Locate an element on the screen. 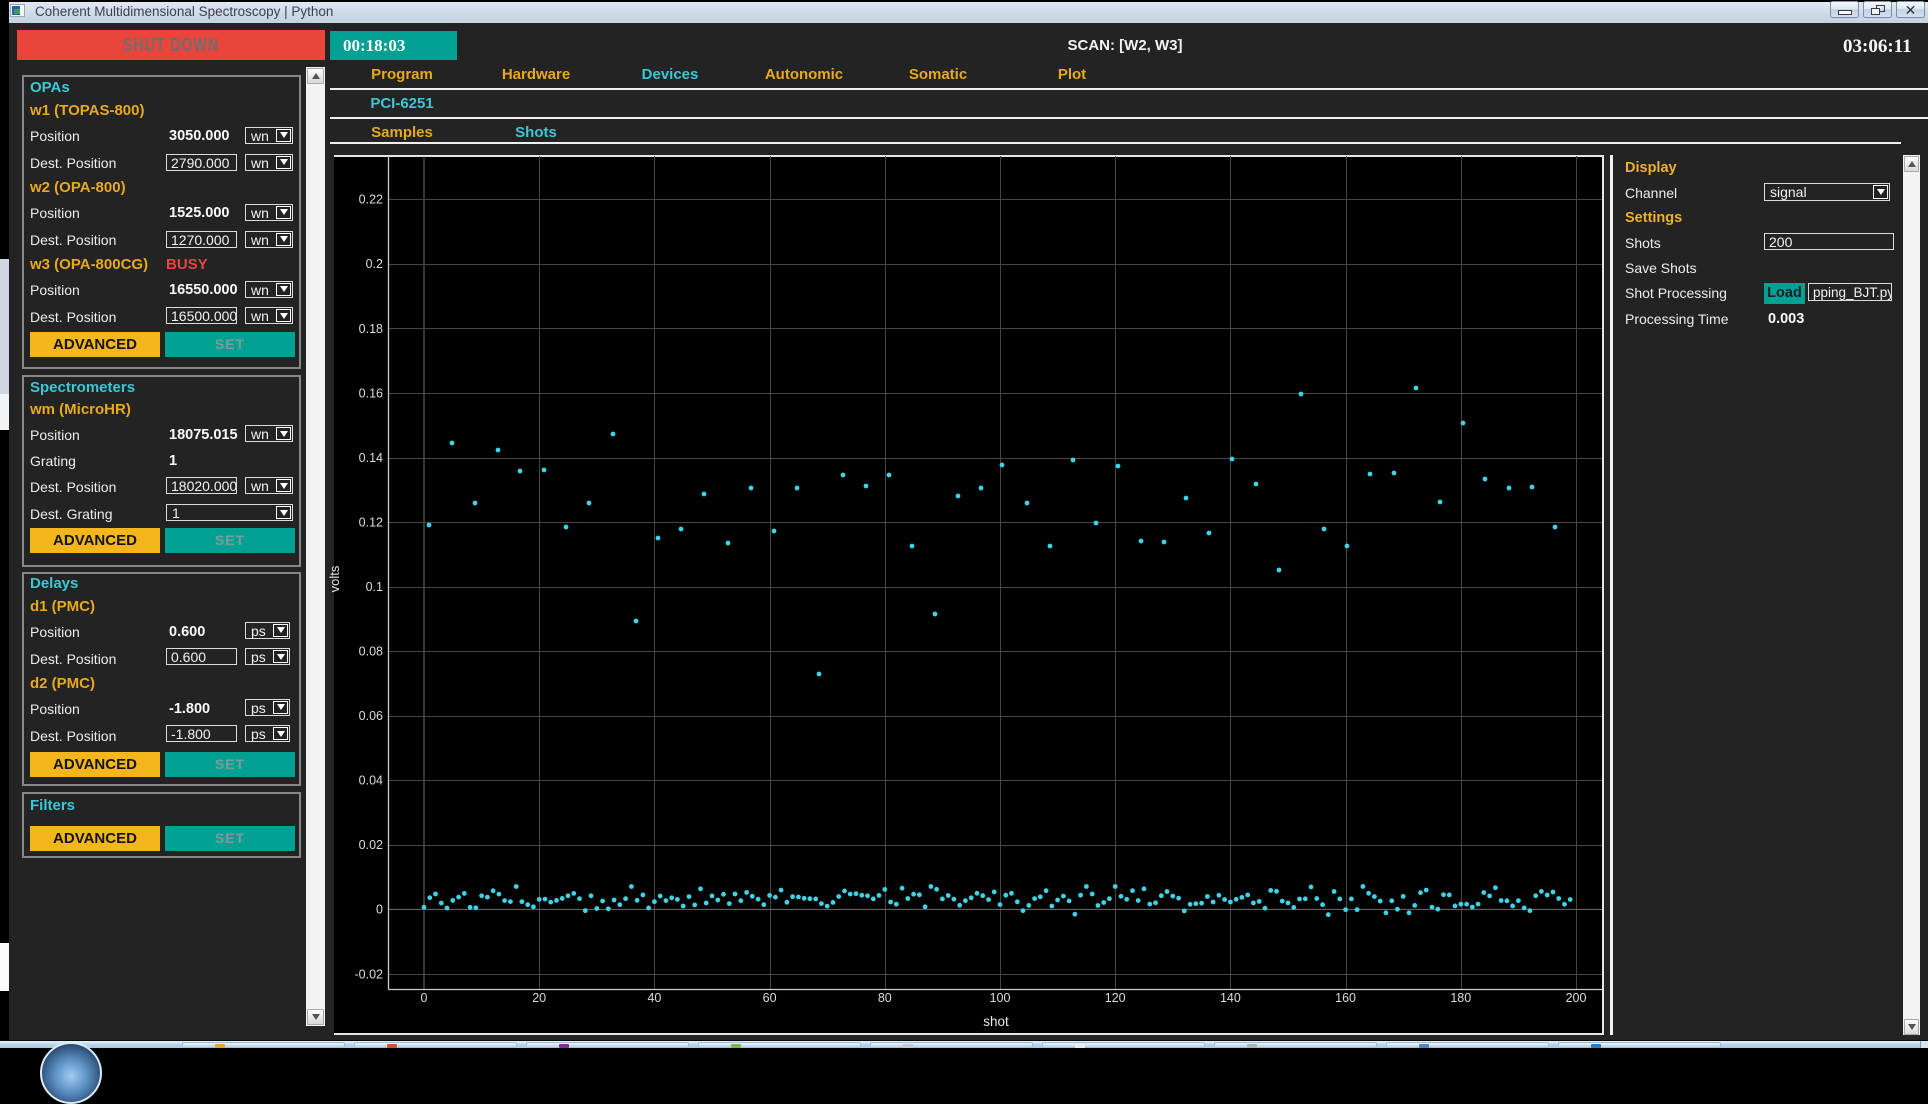  svg-text: 0.14 is located at coordinates (371, 458).